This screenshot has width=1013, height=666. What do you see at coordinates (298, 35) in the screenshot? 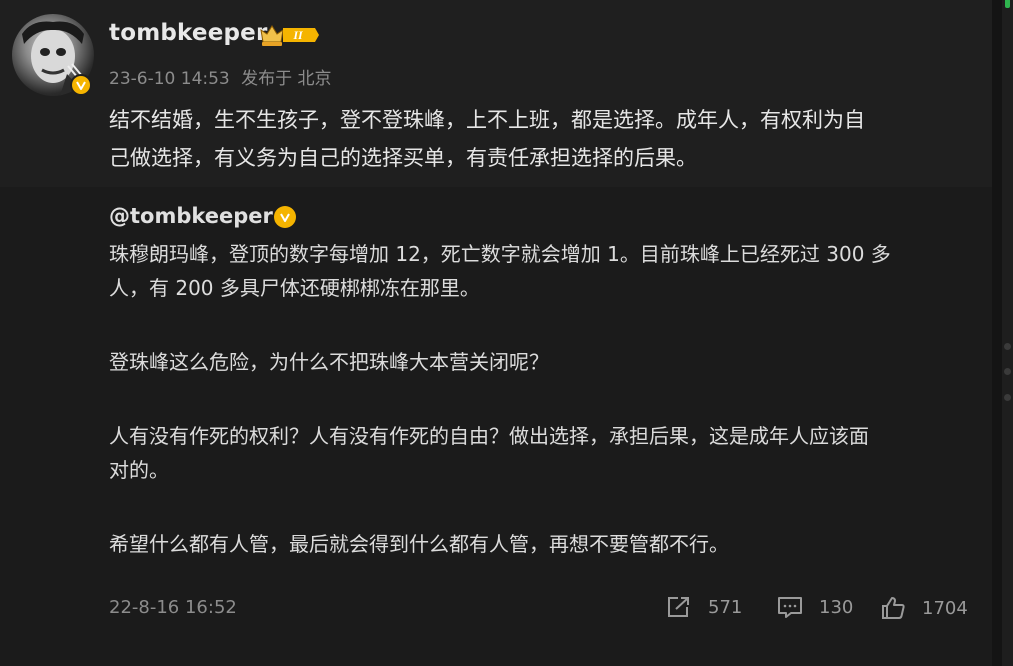
I see `vip-level-text: II` at bounding box center [298, 35].